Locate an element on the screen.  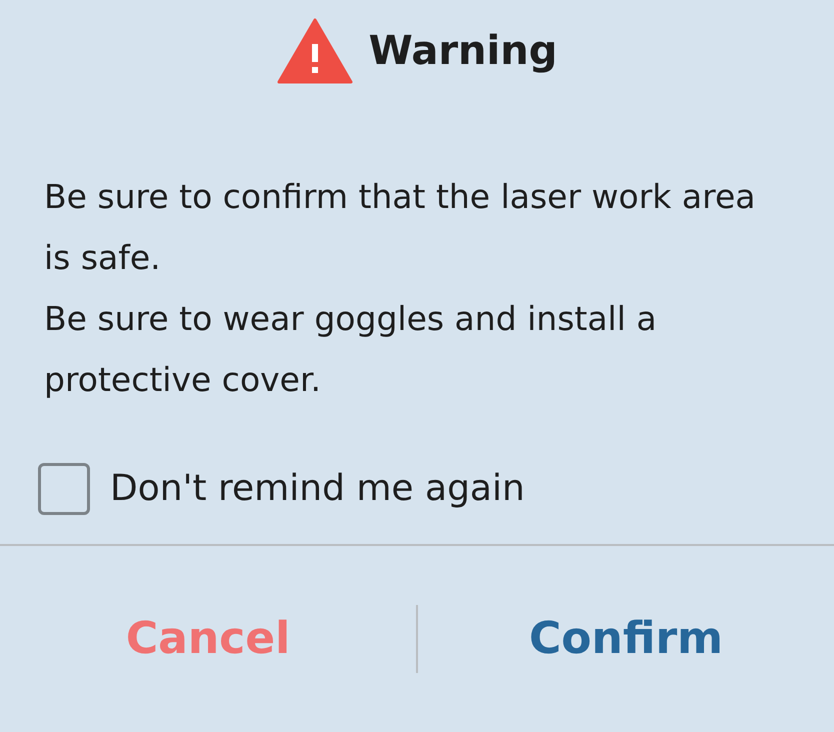
warning-icon is located at coordinates (314, 51).